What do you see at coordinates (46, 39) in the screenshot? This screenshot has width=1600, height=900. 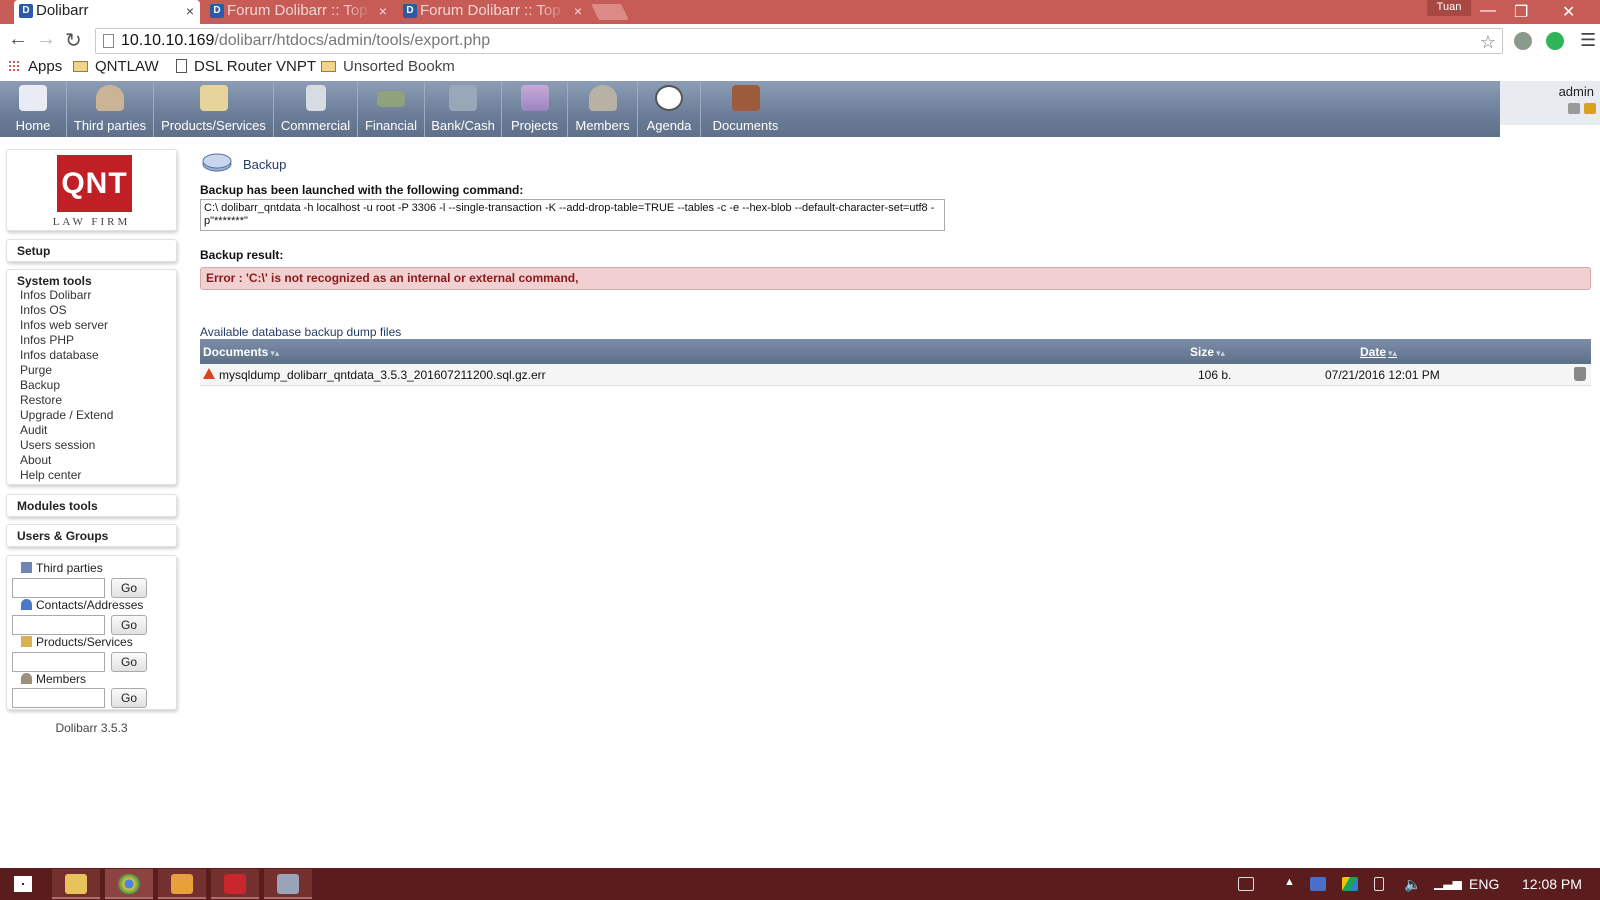 I see `forward-arrow-icon: →` at bounding box center [46, 39].